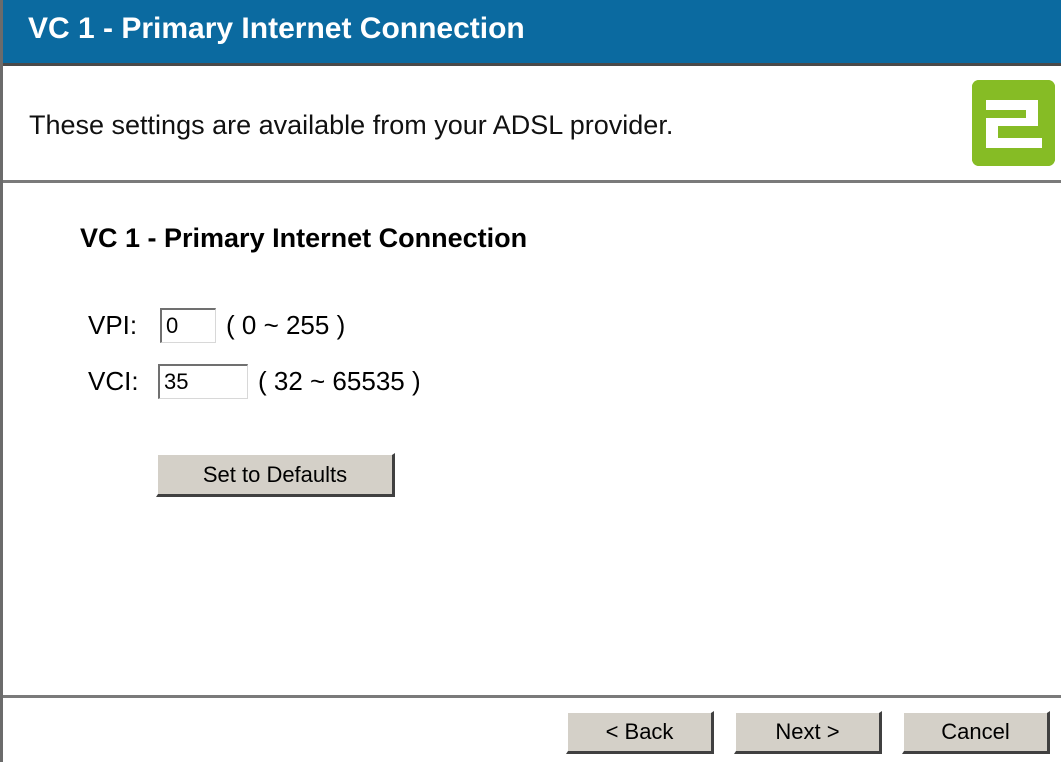 The width and height of the screenshot is (1061, 762). Describe the element at coordinates (808, 732) in the screenshot. I see `next-button: Next >` at that location.